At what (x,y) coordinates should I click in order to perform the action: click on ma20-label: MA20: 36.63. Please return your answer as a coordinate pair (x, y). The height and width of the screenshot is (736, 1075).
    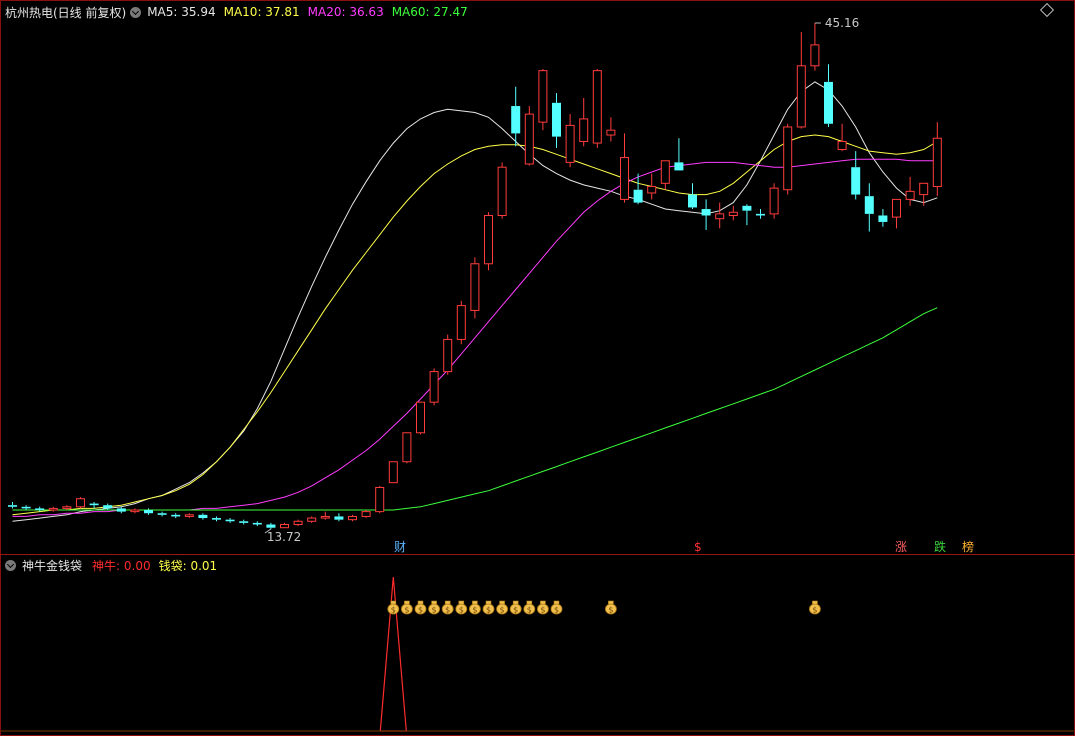
    Looking at the image, I should click on (345, 12).